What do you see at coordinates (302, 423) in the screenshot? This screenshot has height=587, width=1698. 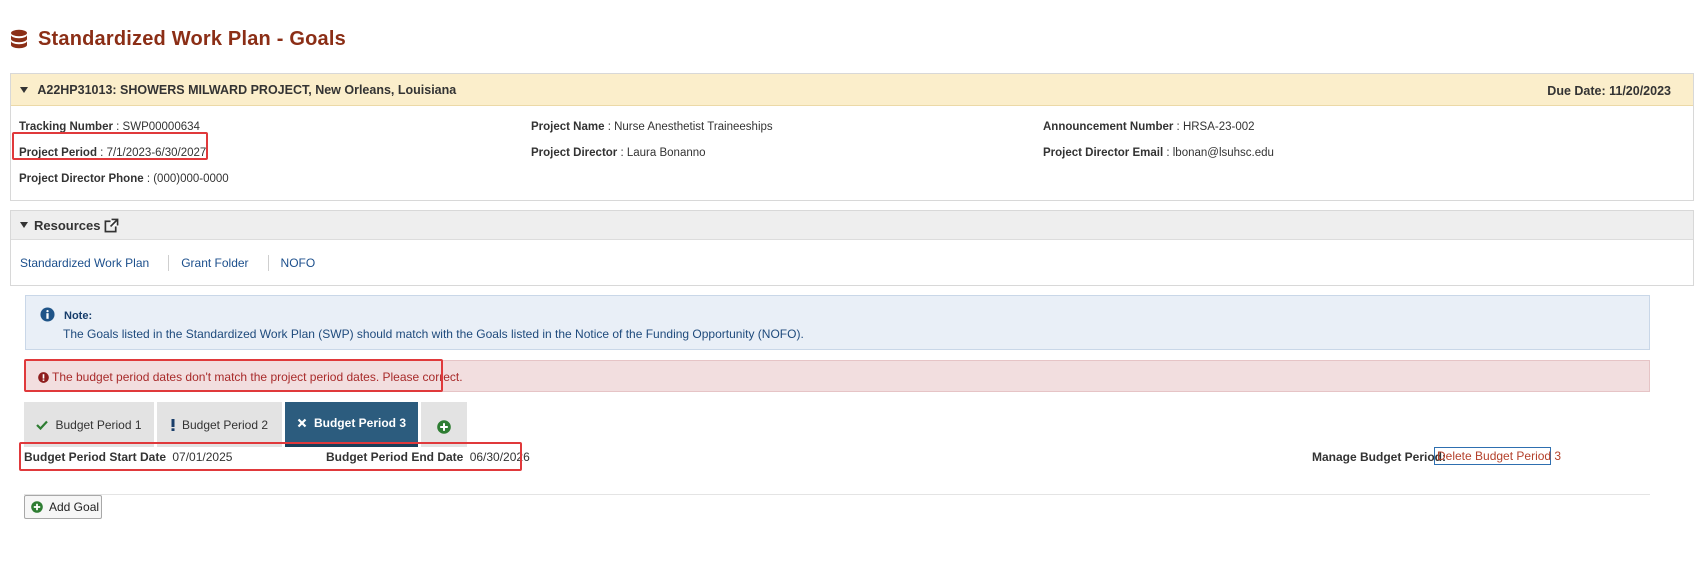 I see `close-icon` at bounding box center [302, 423].